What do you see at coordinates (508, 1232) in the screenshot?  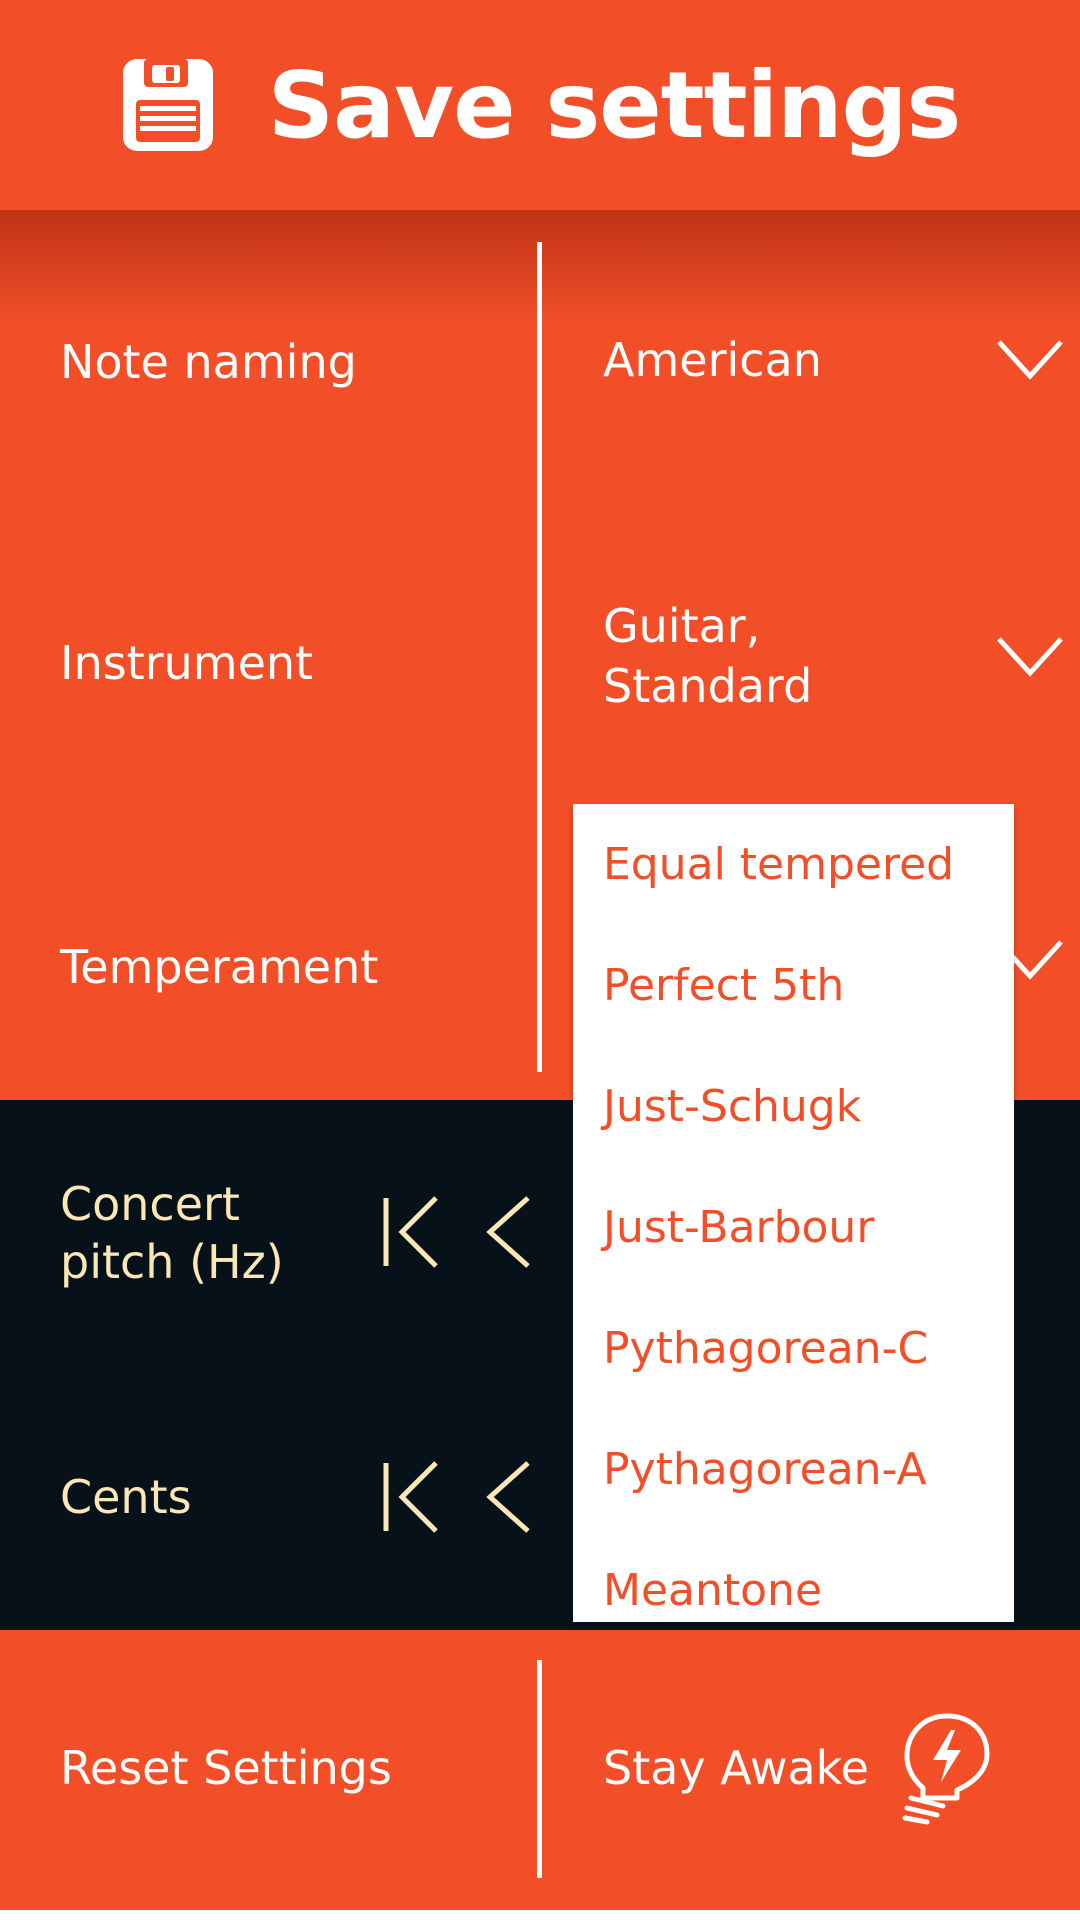 I see `concert-pitch-decrease-icon` at bounding box center [508, 1232].